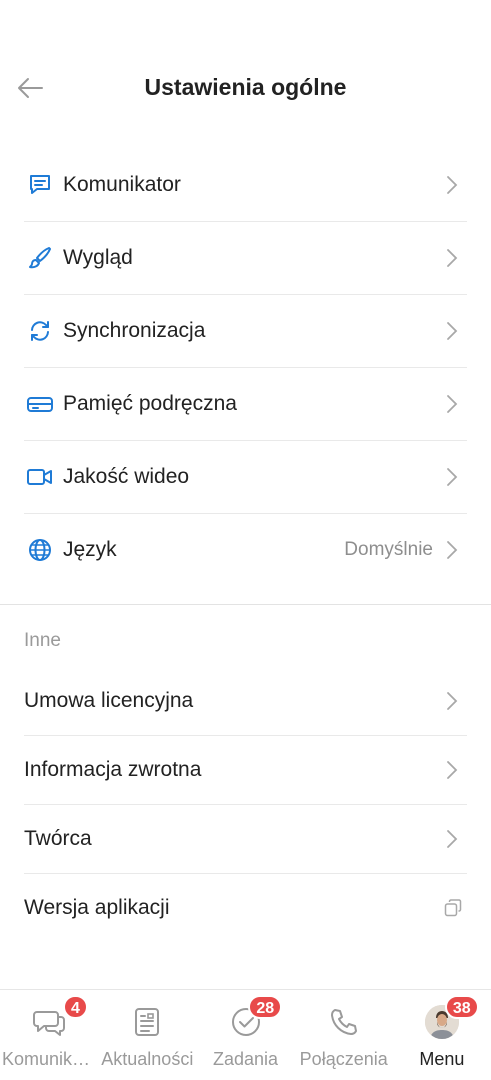 Image resolution: width=491 pixels, height=1080 pixels. I want to click on tasks-badge: 28, so click(265, 1007).